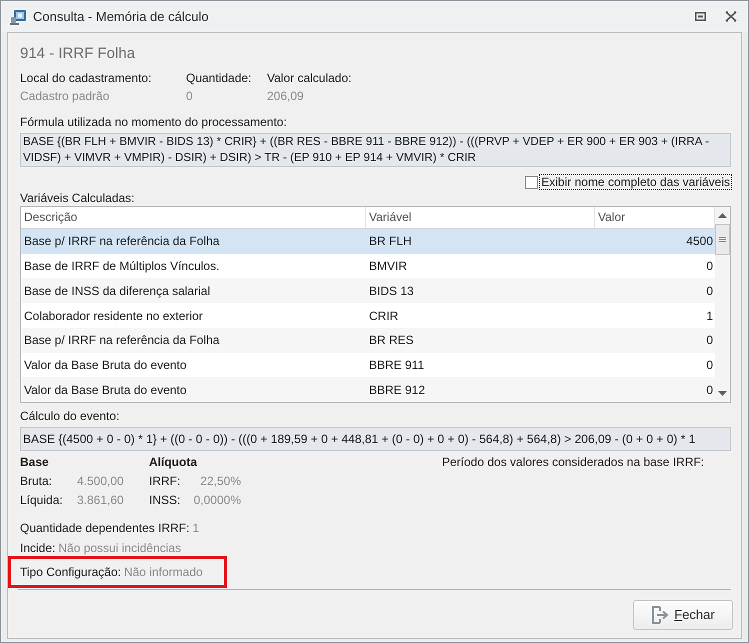 The height and width of the screenshot is (643, 749). I want to click on table-cell-text: 4500, so click(700, 241).